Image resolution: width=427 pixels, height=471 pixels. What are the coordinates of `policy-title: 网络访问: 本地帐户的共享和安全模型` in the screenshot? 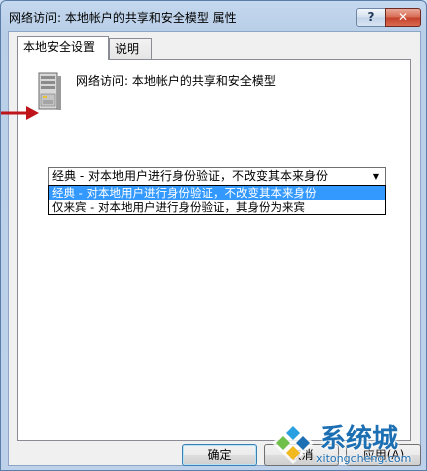 It's located at (176, 81).